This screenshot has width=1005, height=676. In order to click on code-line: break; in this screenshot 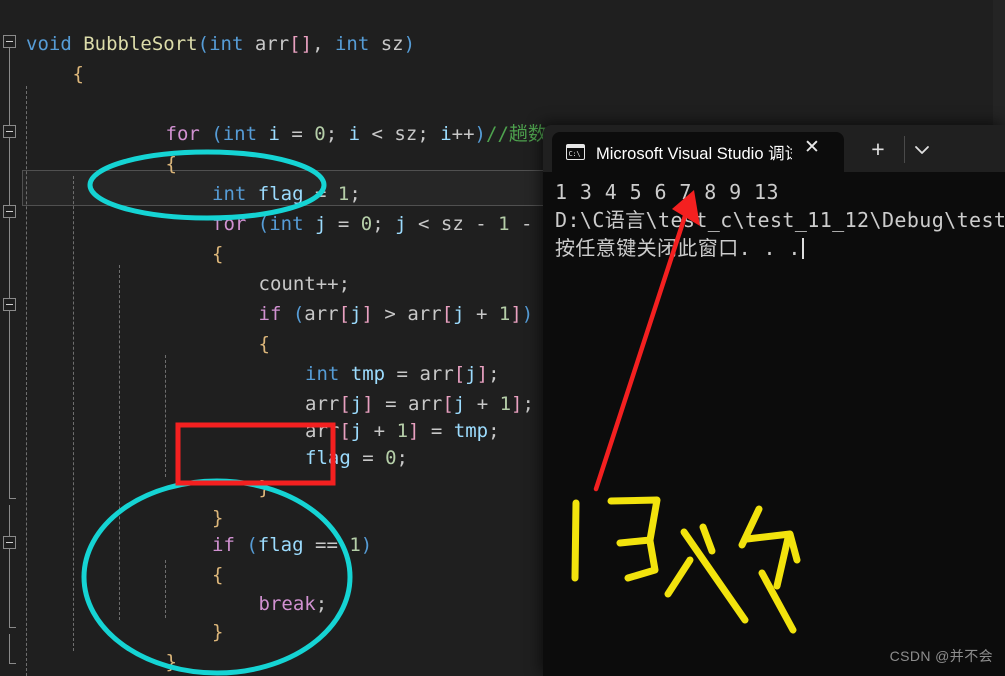, I will do `click(293, 604)`.